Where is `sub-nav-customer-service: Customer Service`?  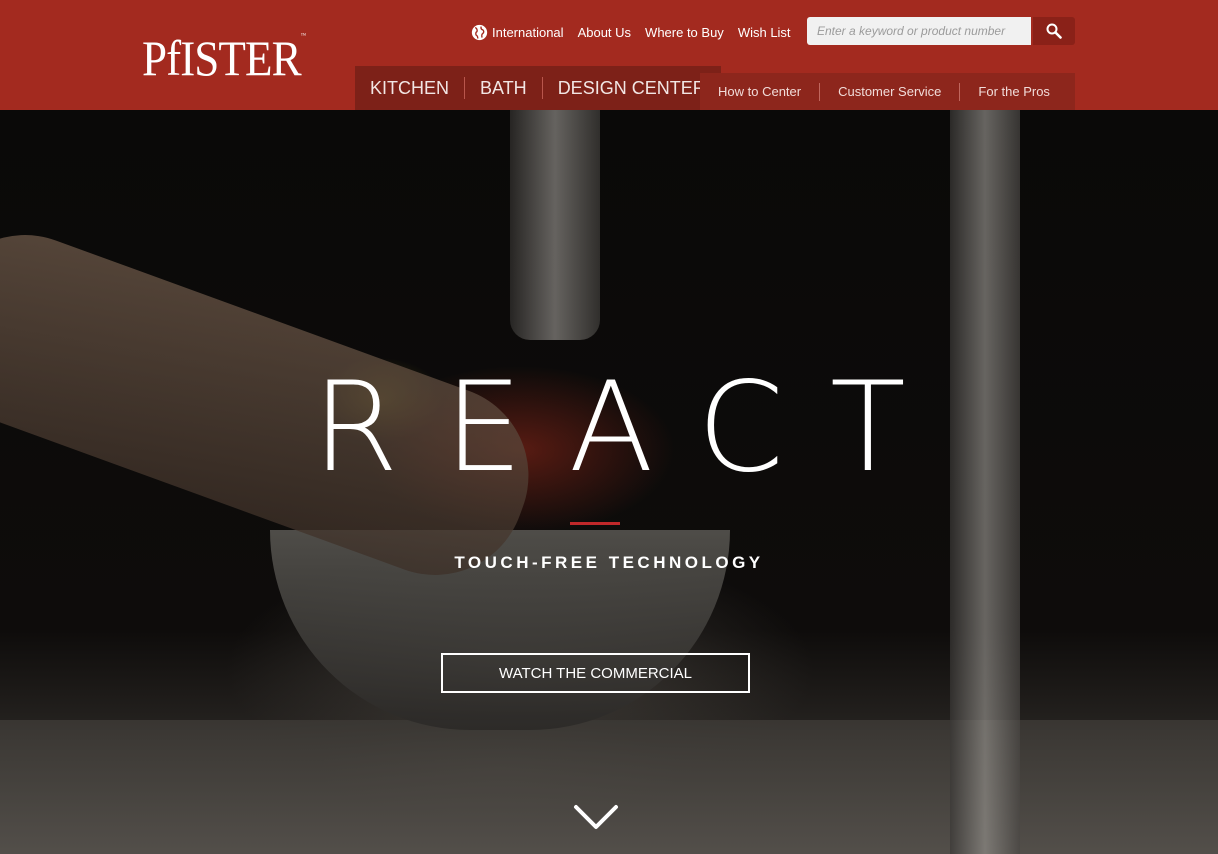
sub-nav-customer-service: Customer Service is located at coordinates (889, 91).